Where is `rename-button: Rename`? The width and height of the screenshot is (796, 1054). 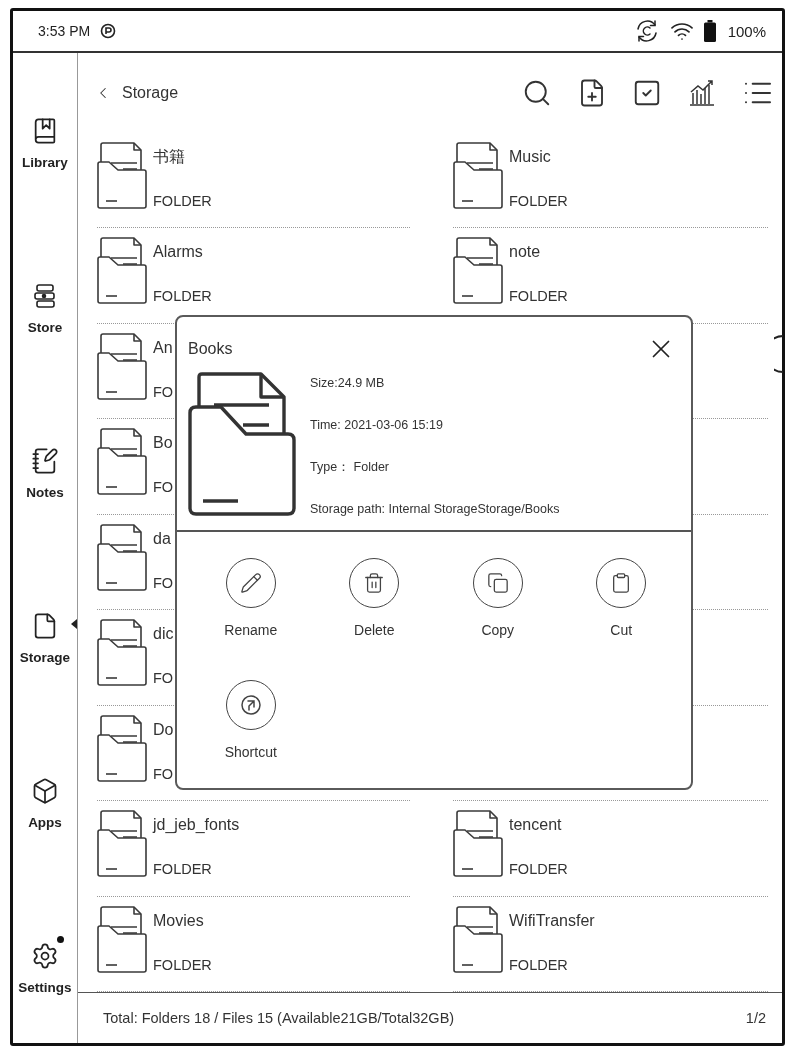 rename-button: Rename is located at coordinates (251, 598).